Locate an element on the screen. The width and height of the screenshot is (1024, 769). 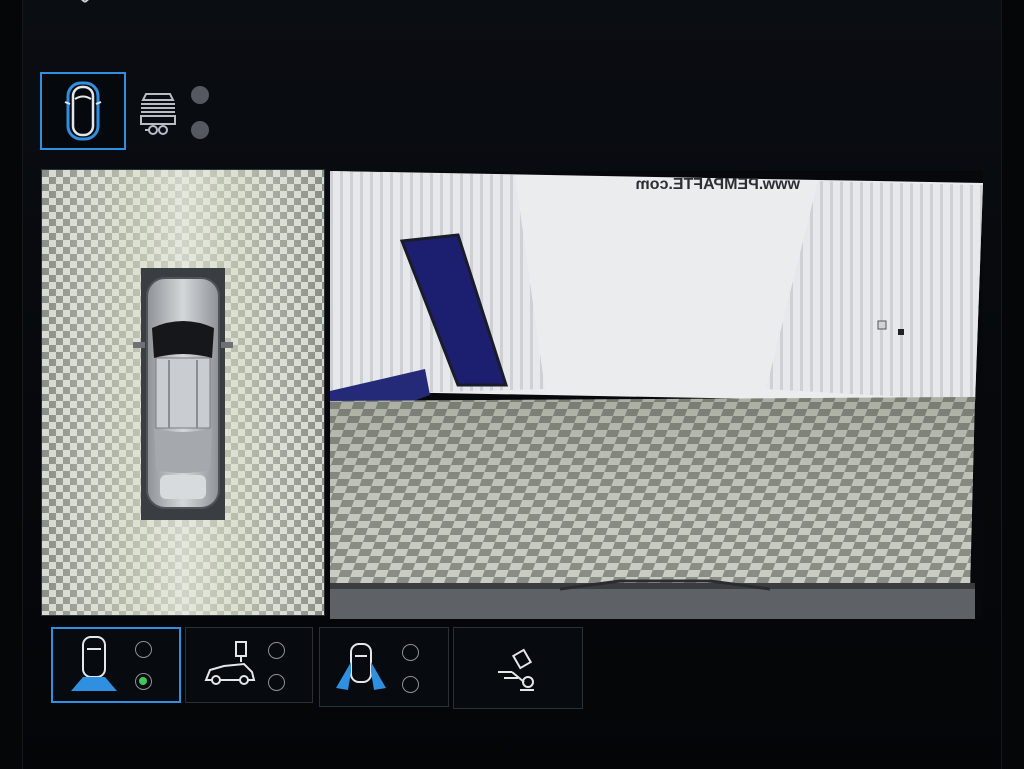
overhead-view-button is located at coordinates (83, 111).